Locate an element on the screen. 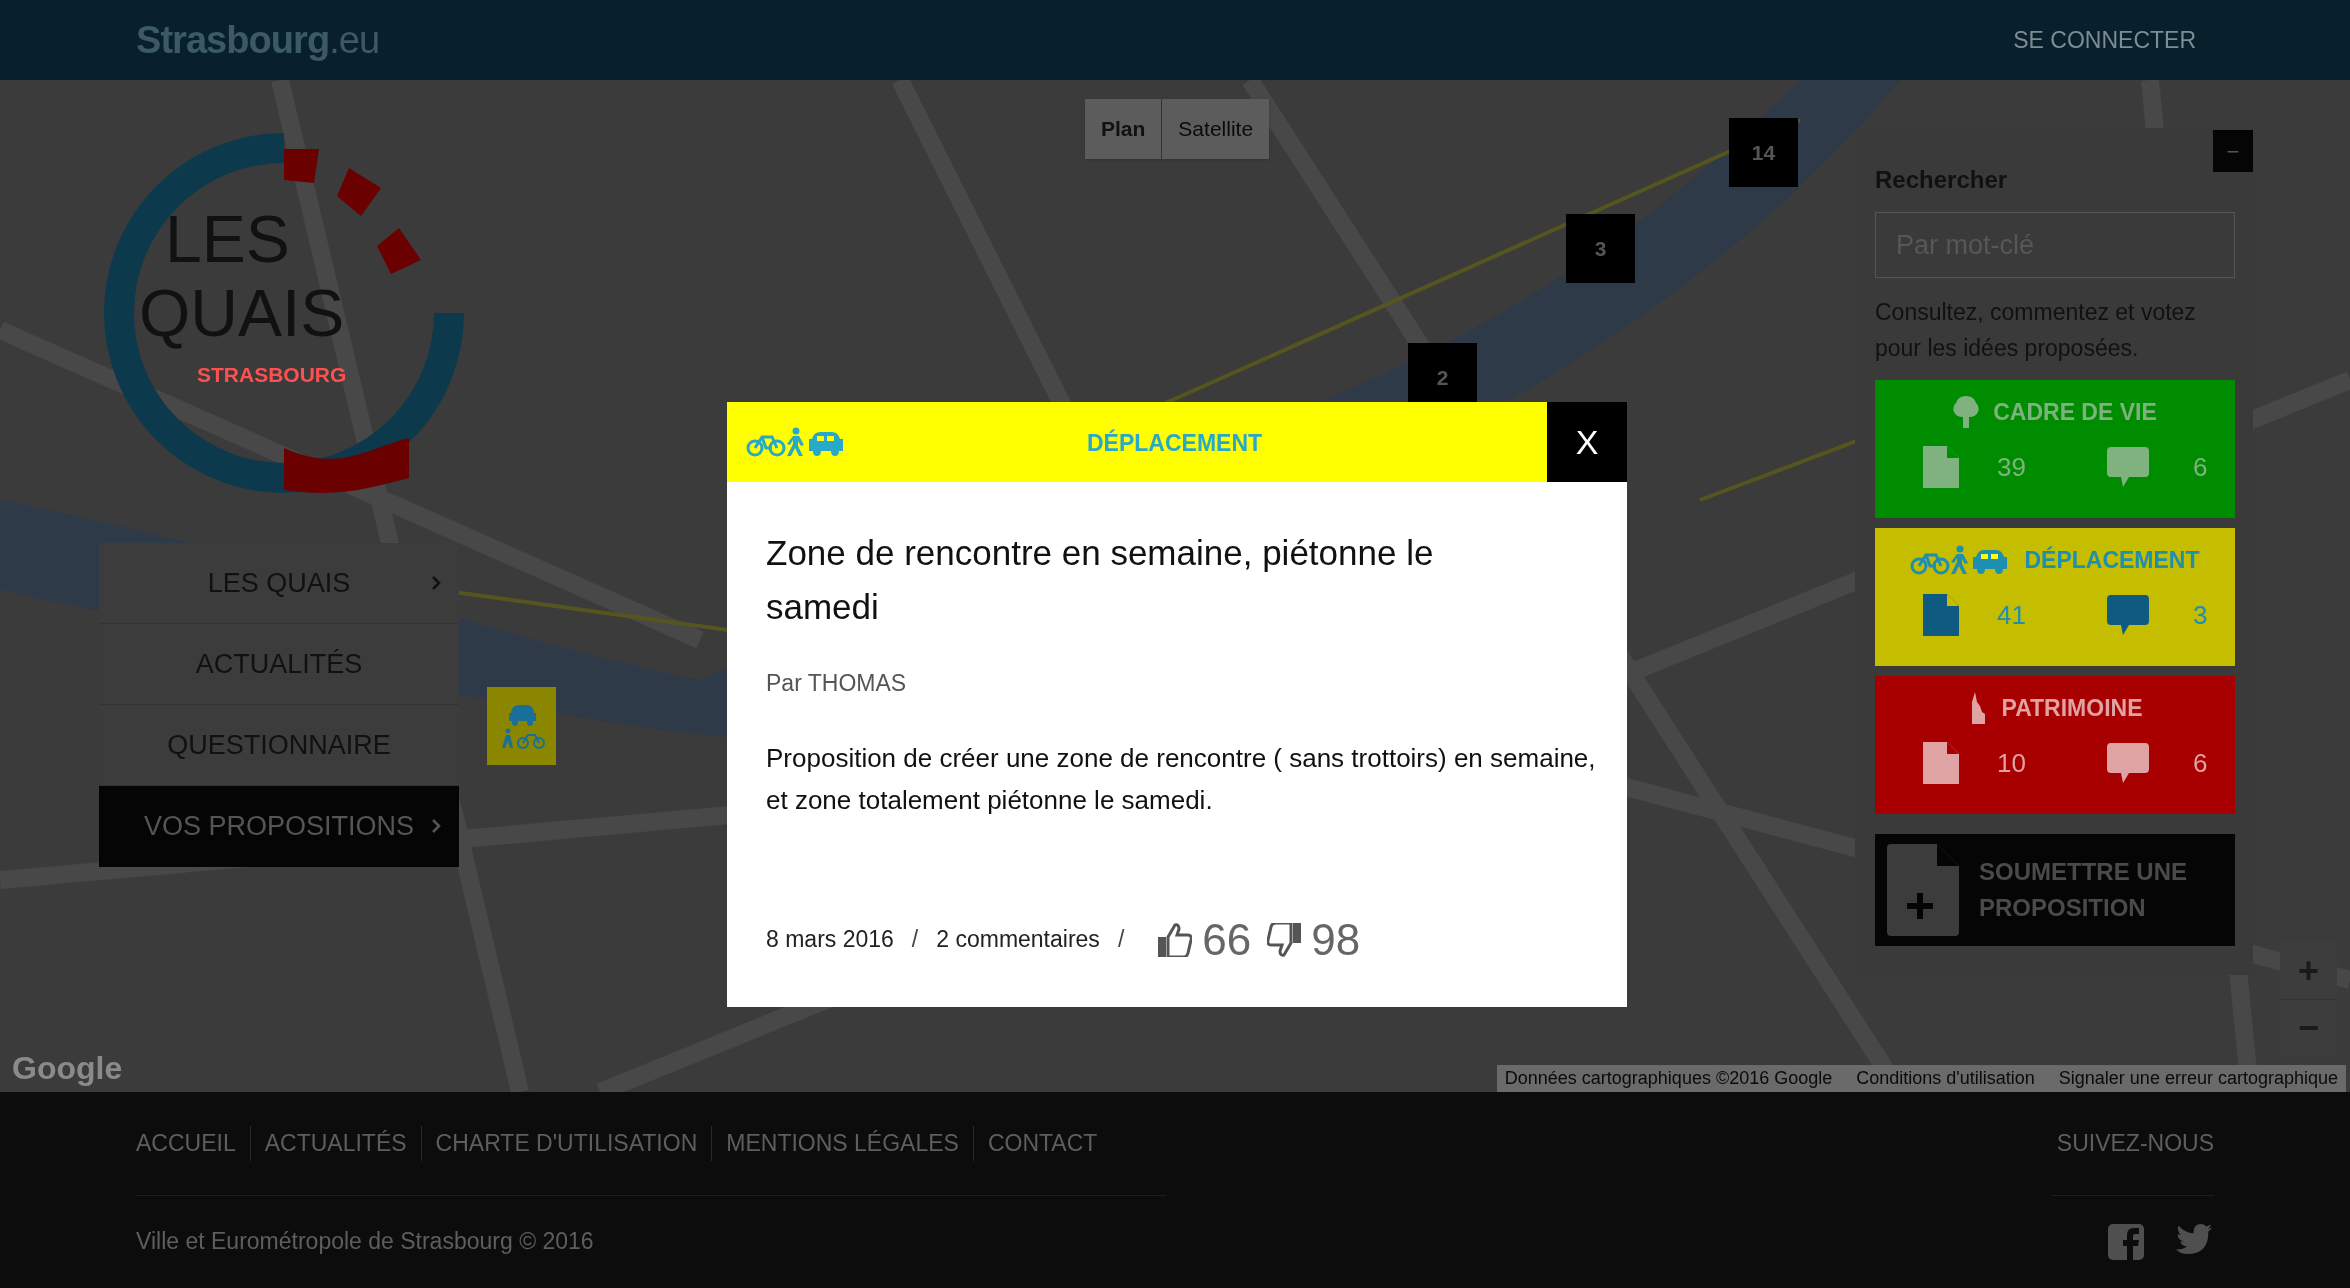  proposal-title: Zone de rencontre en semaine, piétonne le samedi is located at coordinates (1100, 580).